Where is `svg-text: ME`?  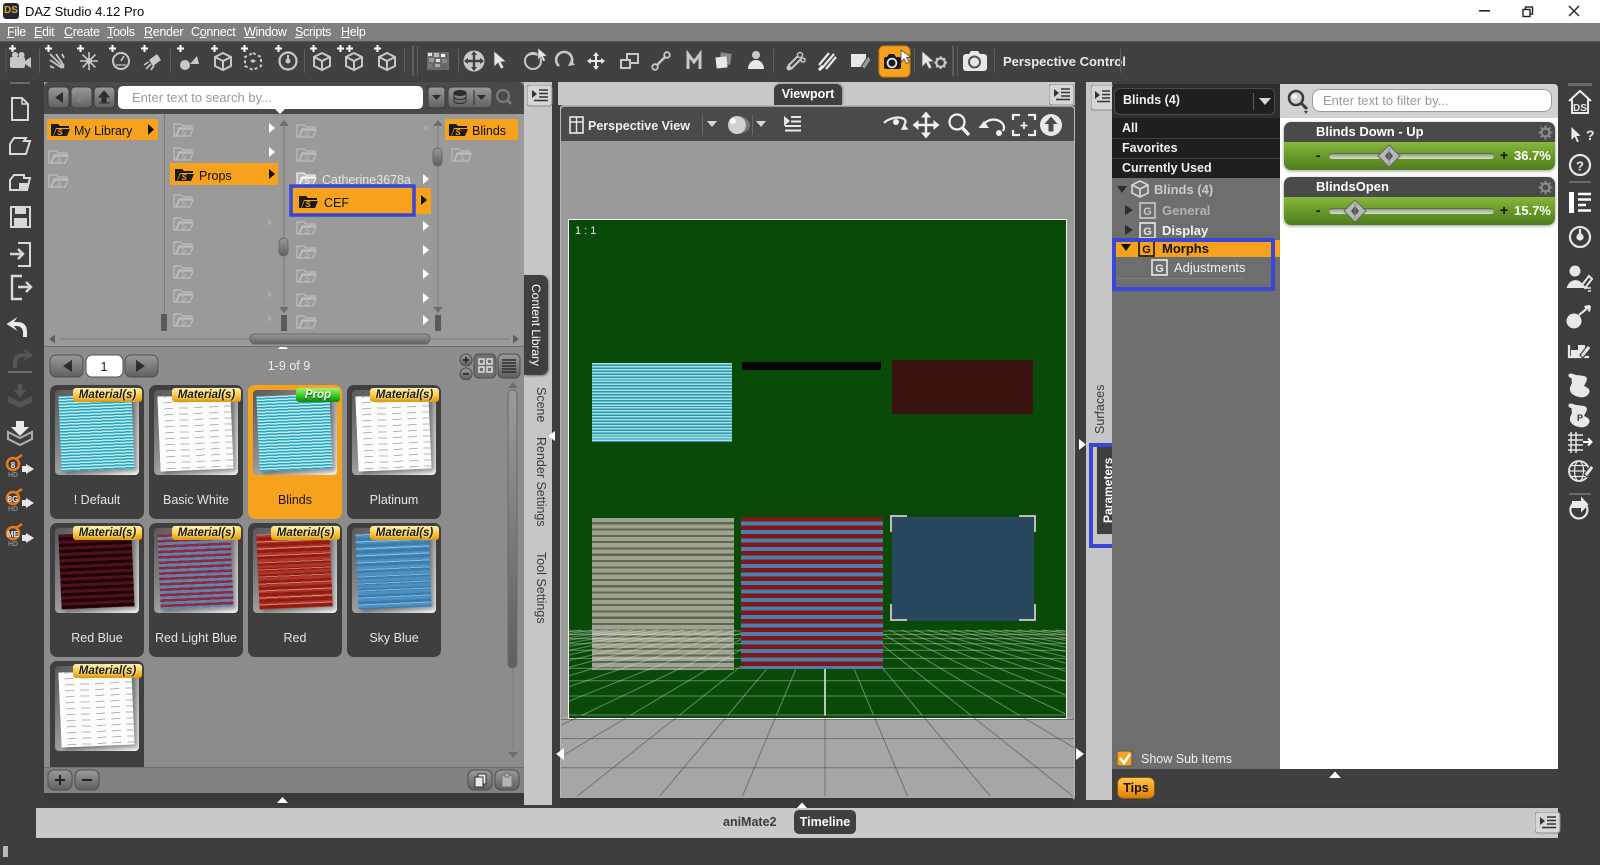
svg-text: ME is located at coordinates (13, 534).